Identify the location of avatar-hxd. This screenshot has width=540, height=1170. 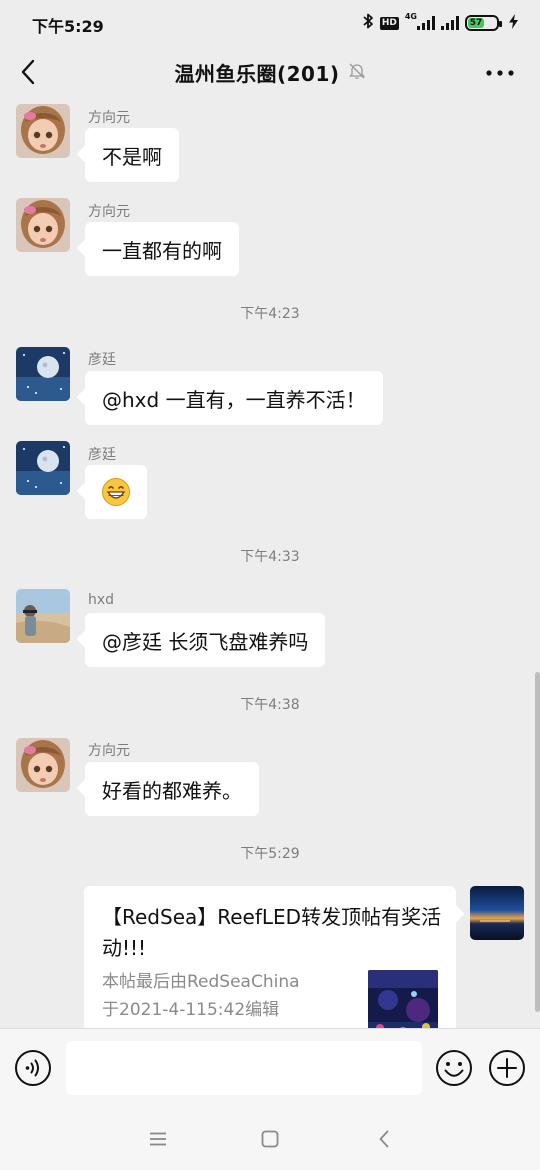
(43, 616).